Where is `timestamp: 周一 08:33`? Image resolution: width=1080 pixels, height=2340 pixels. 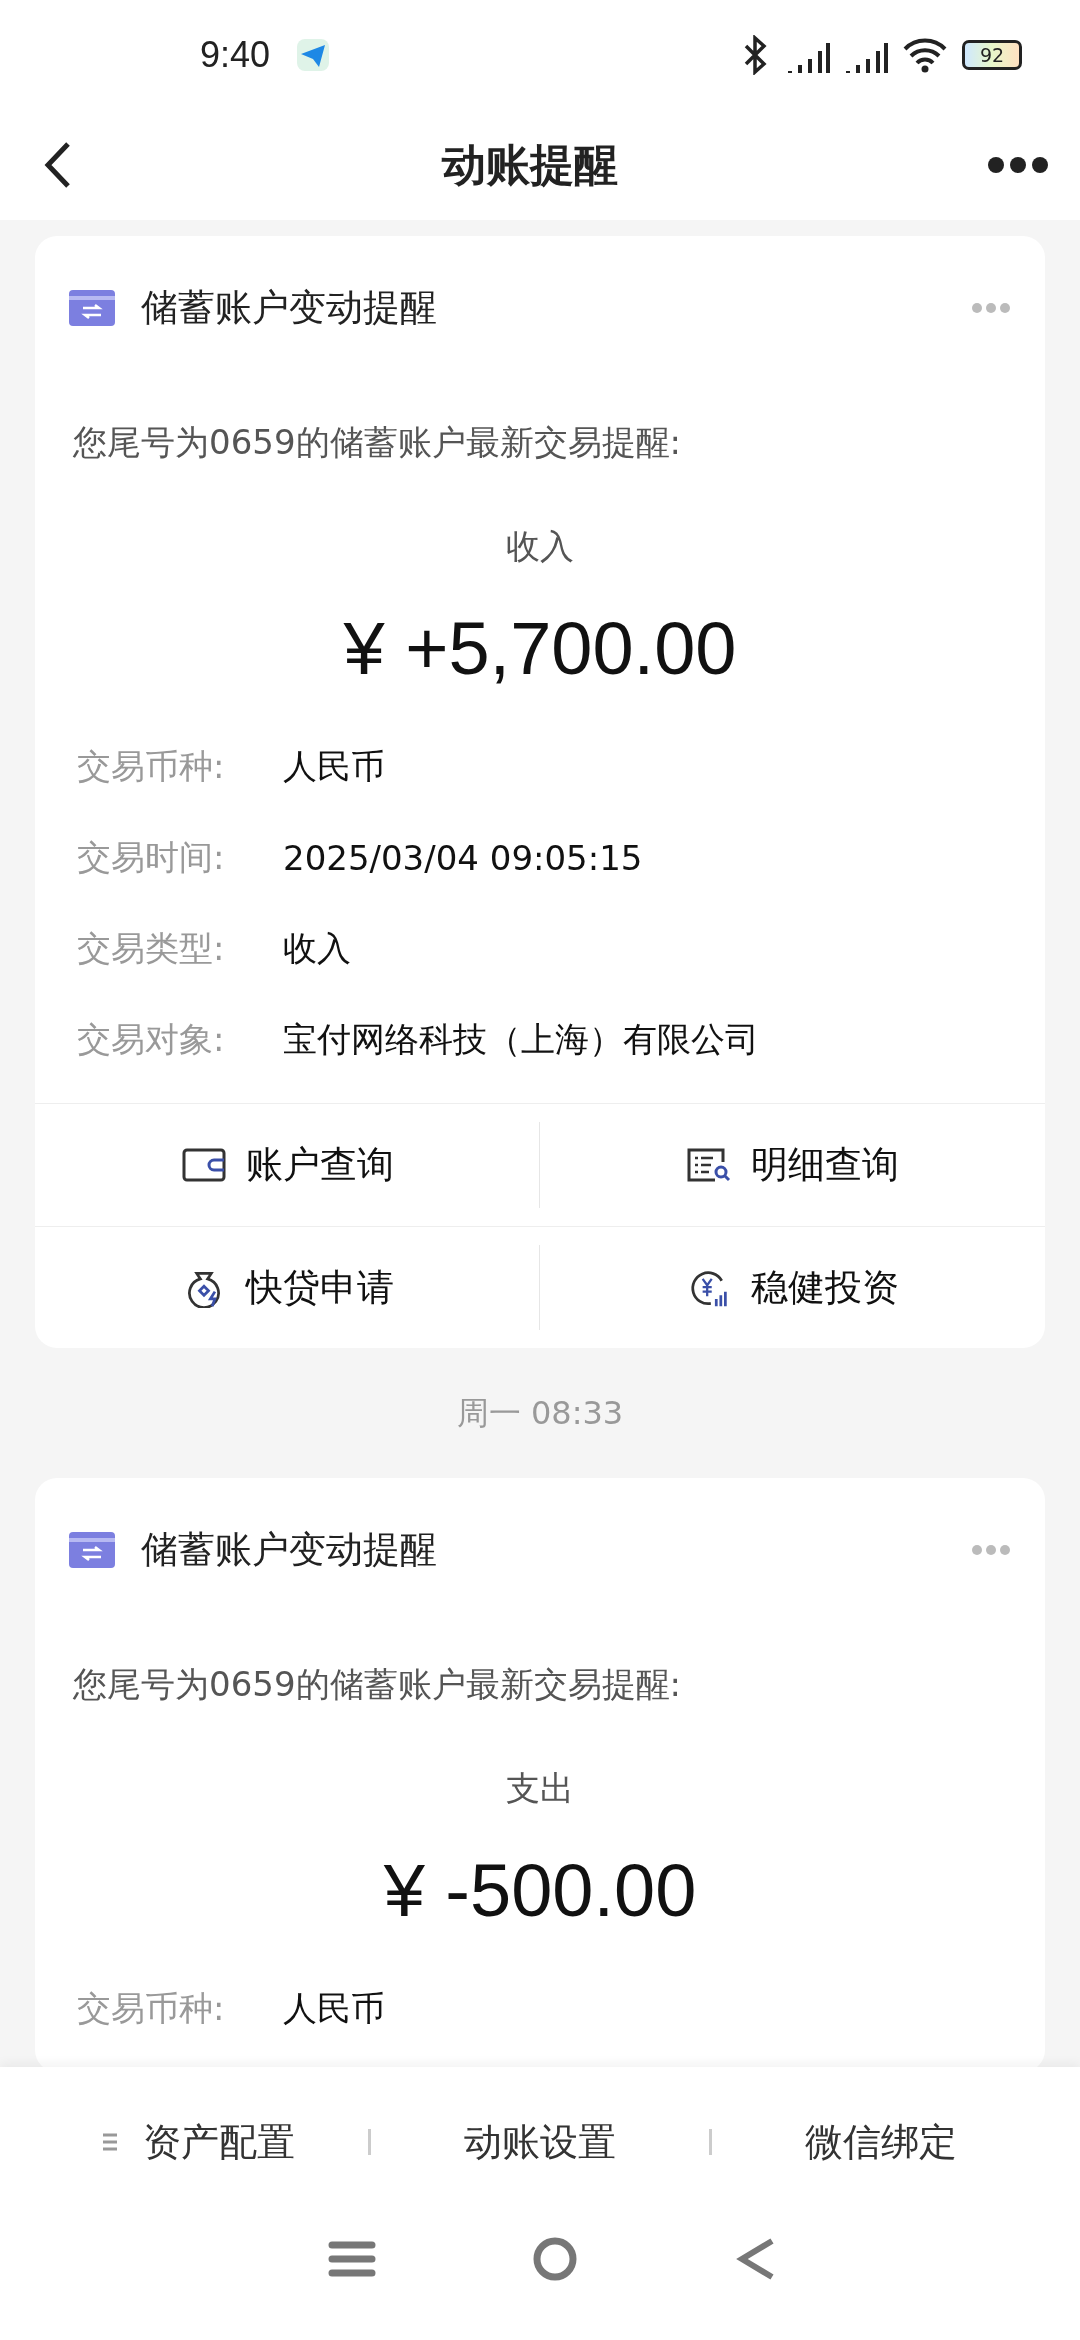 timestamp: 周一 08:33 is located at coordinates (540, 1413).